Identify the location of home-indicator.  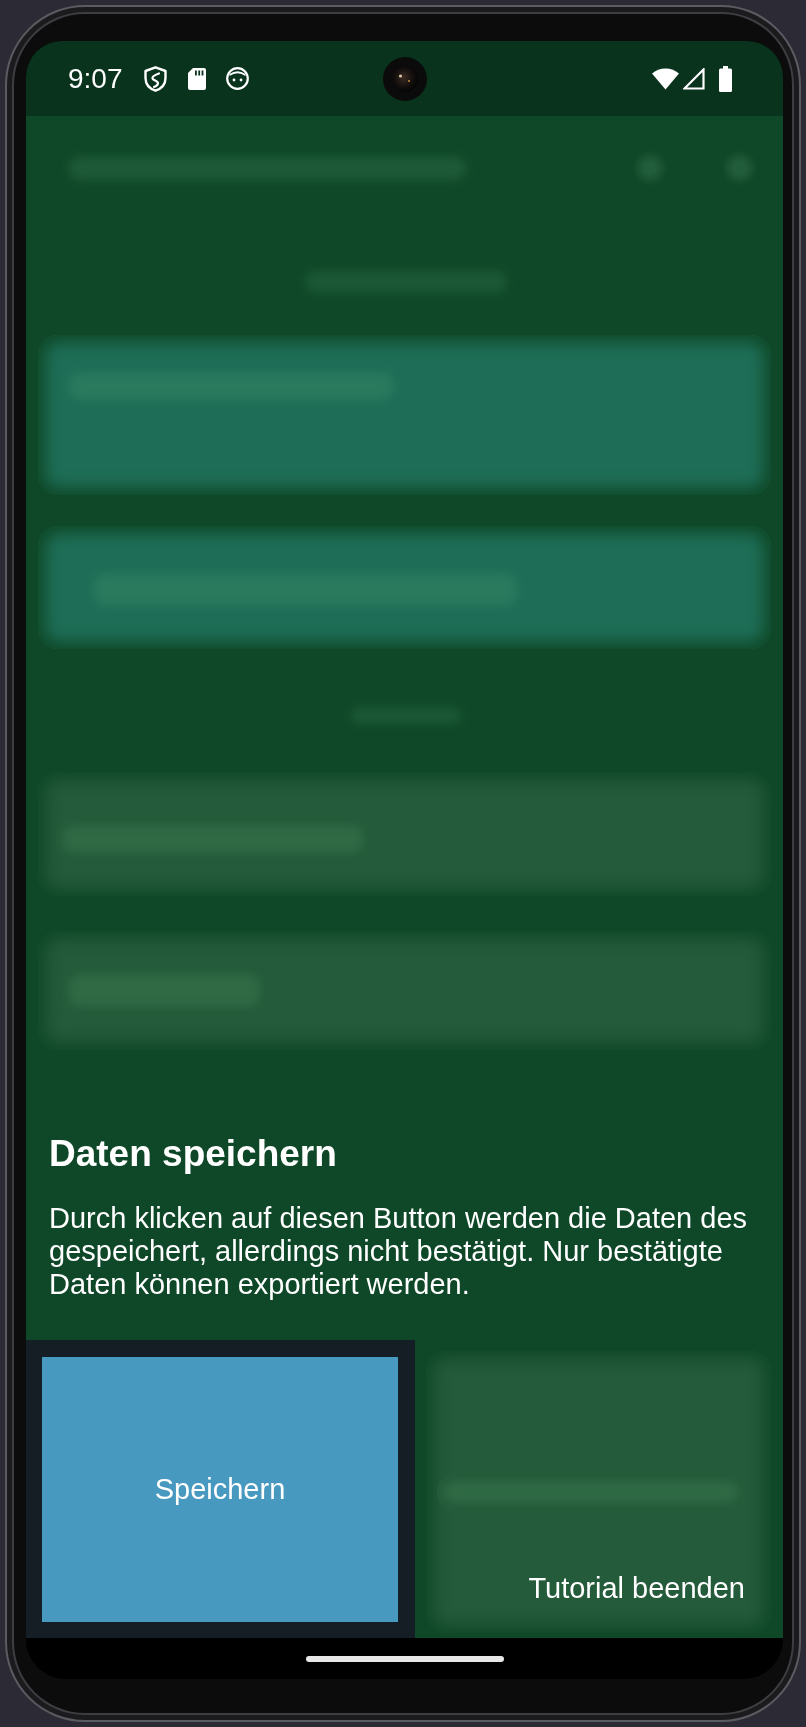
(404, 1658).